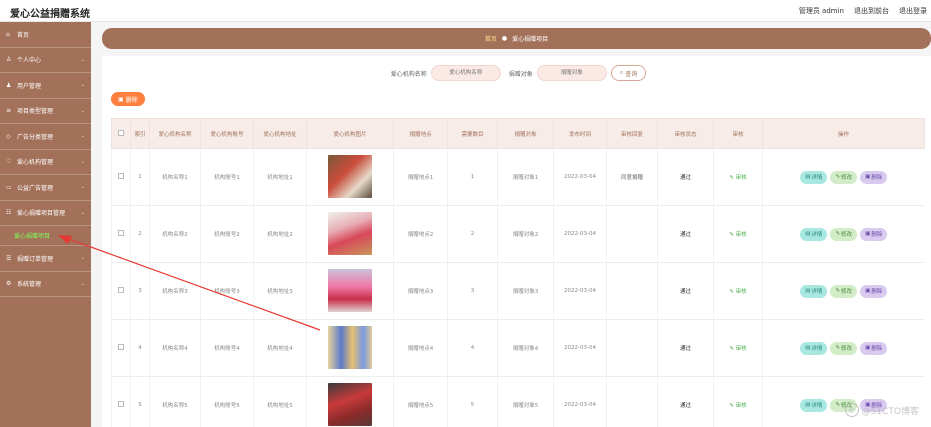 The image size is (931, 427). I want to click on detail-icon: ▤, so click(808, 234).